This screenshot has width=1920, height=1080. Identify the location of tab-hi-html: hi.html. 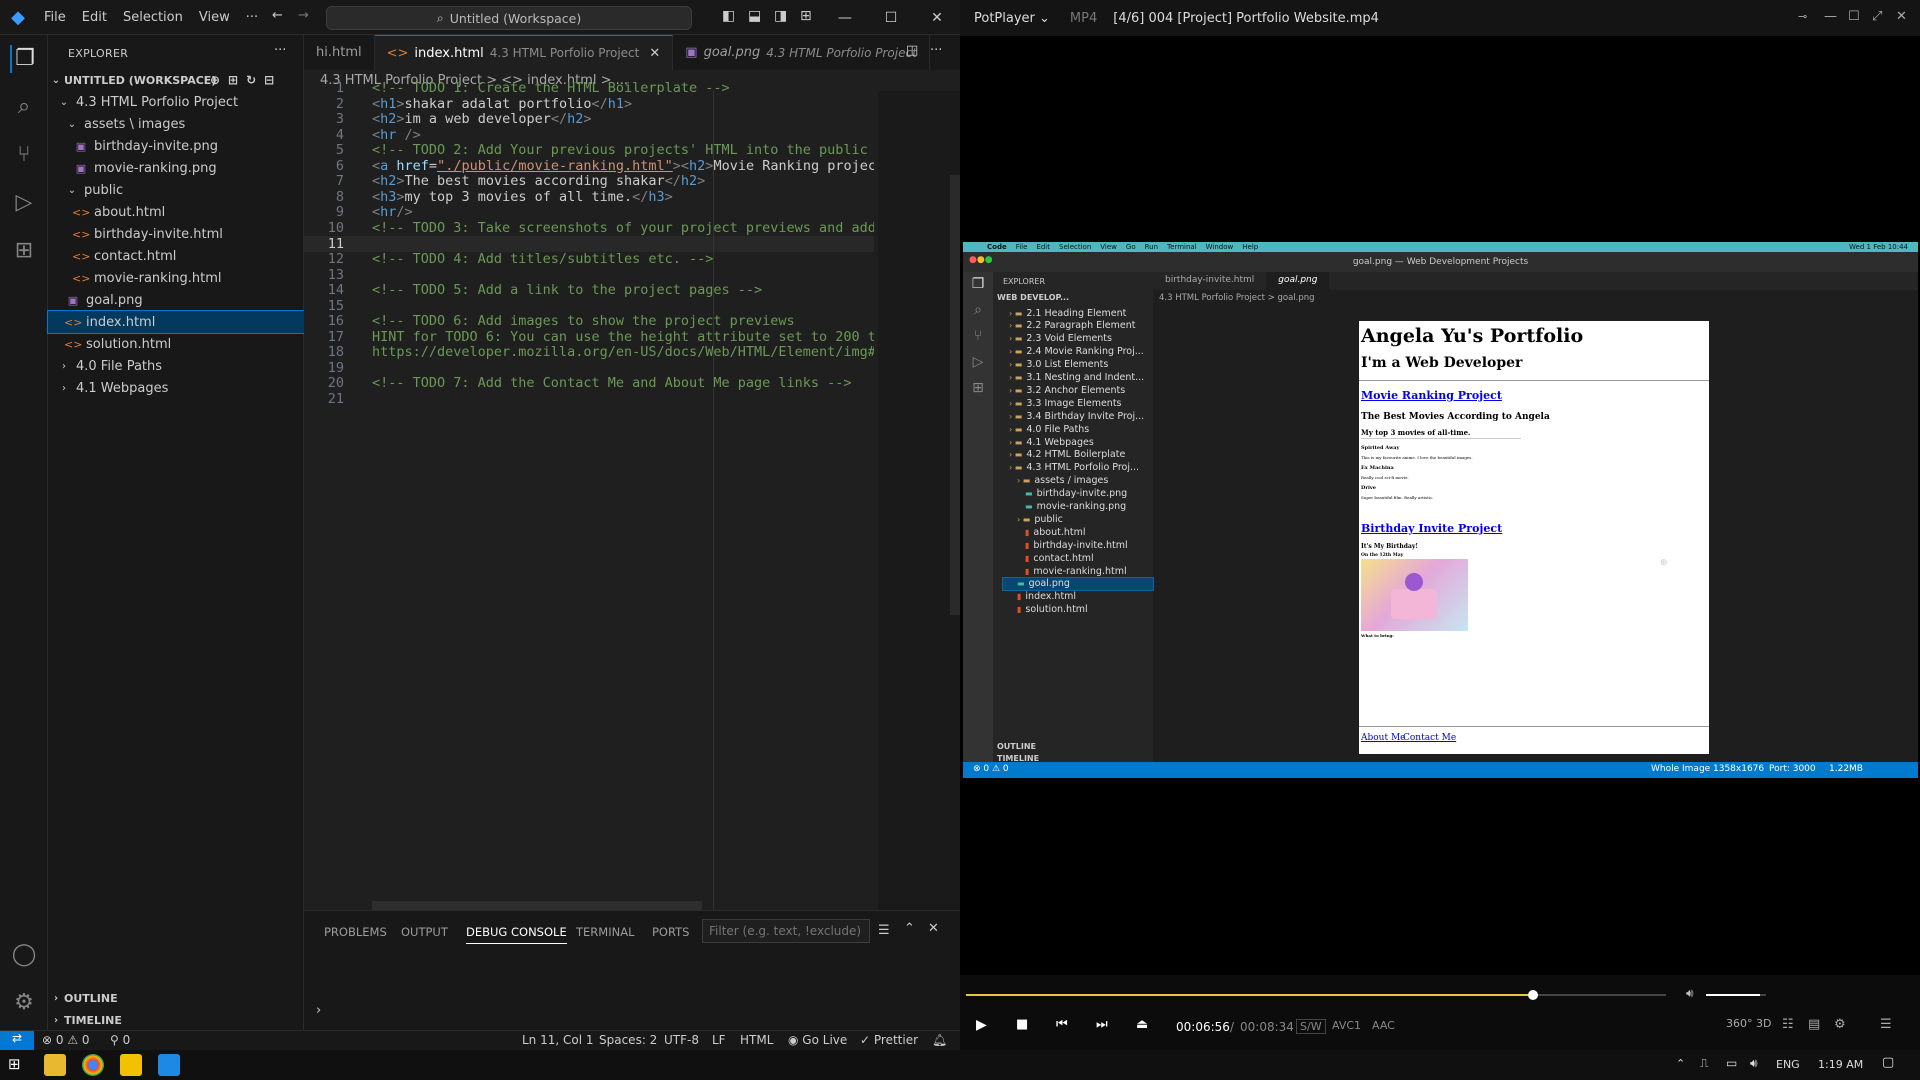
(339, 52).